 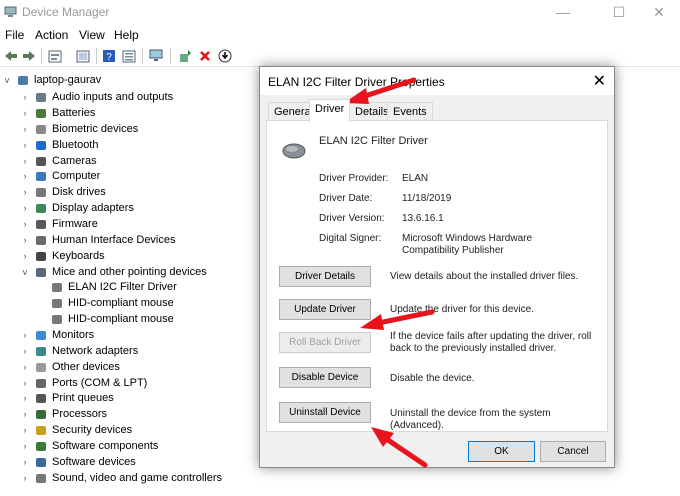 What do you see at coordinates (41, 478) in the screenshot?
I see `tree-item-24-icon` at bounding box center [41, 478].